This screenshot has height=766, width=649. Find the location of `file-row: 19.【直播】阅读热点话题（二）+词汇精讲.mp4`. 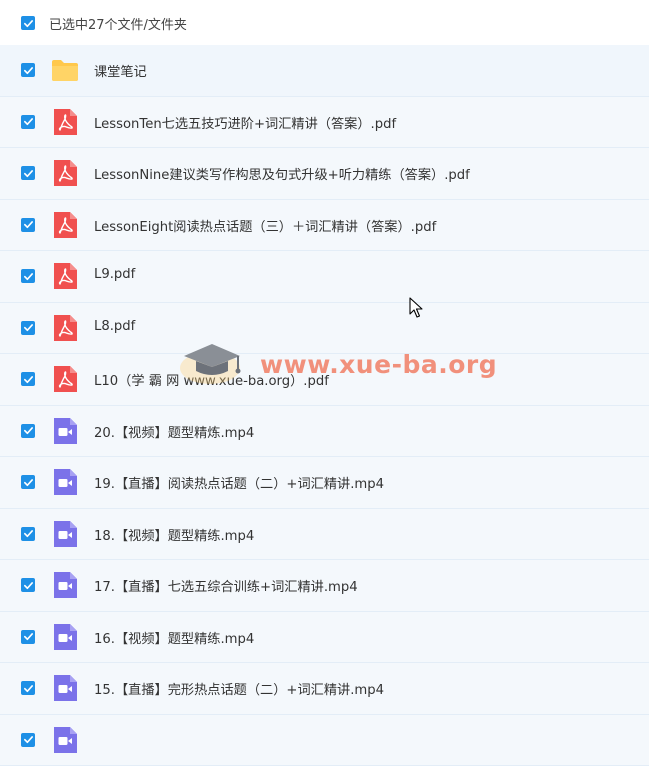

file-row: 19.【直播】阅读热点话题（二）+词汇精讲.mp4 is located at coordinates (324, 483).